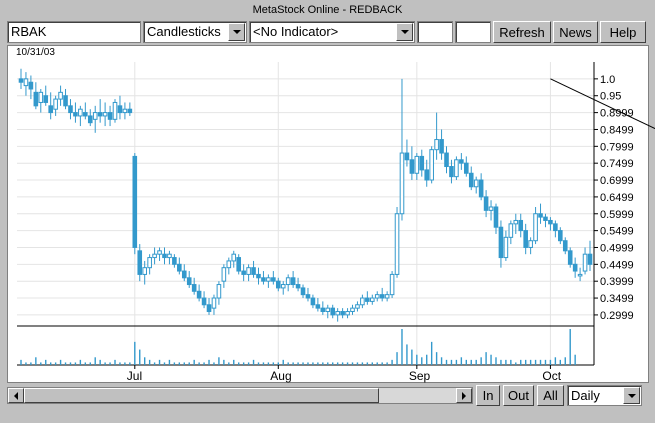 This screenshot has height=423, width=655. Describe the element at coordinates (617, 215) in the screenshot. I see `y-tick-label: 0.5999` at that location.